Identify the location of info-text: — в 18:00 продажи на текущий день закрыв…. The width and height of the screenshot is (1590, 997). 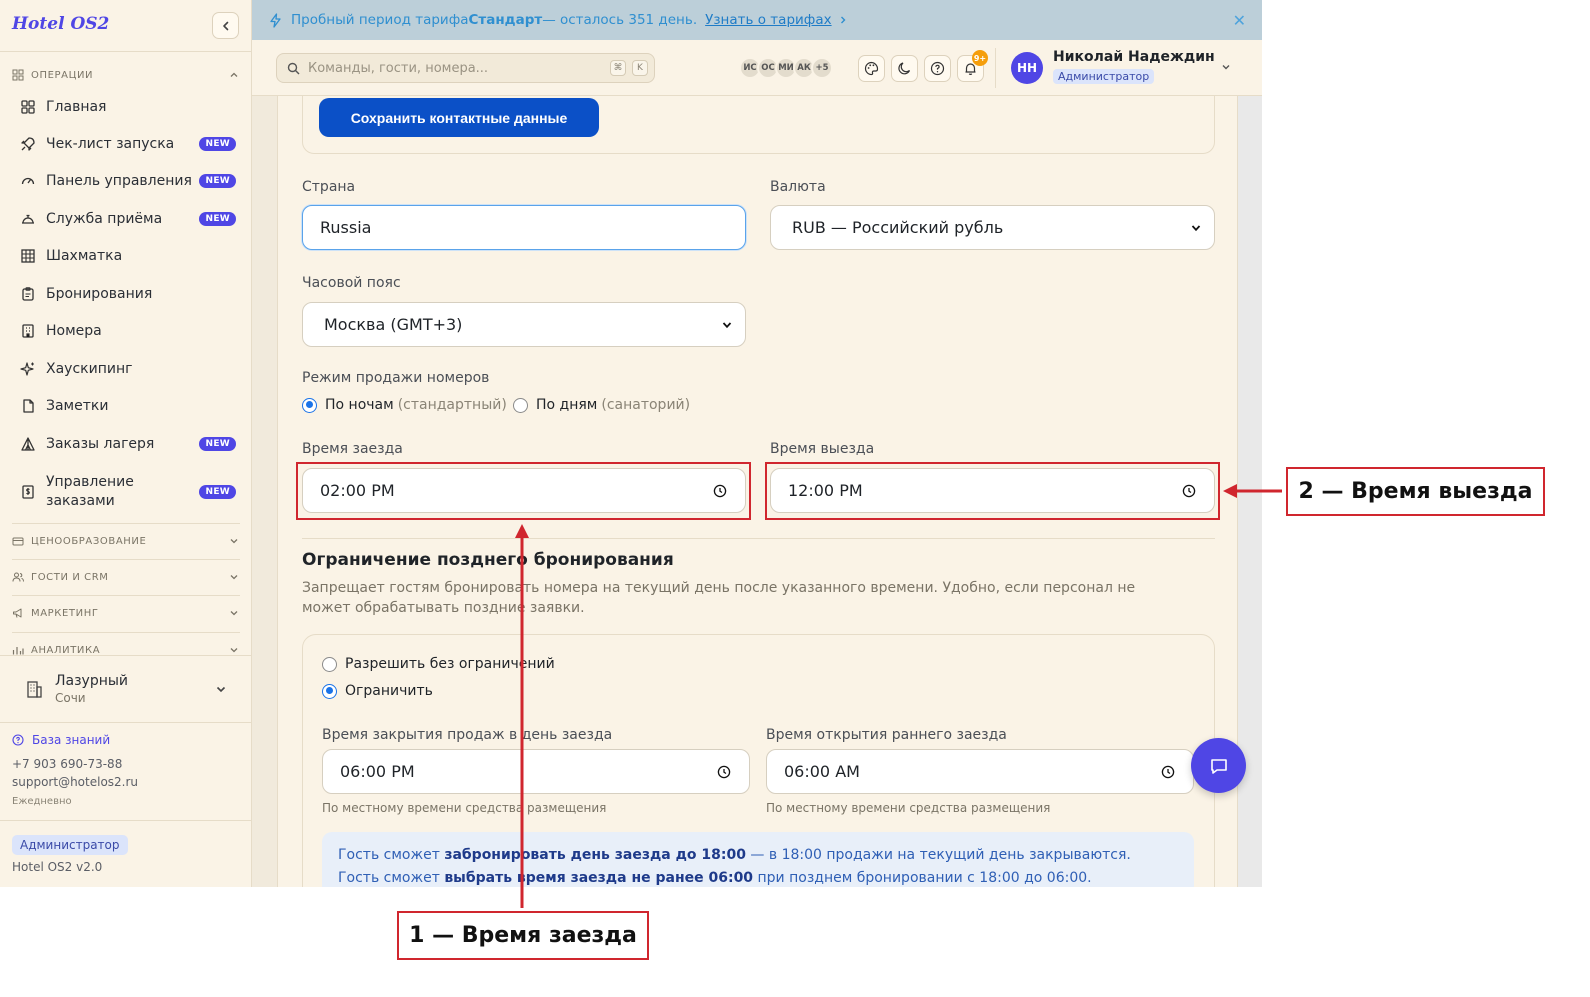
(938, 855).